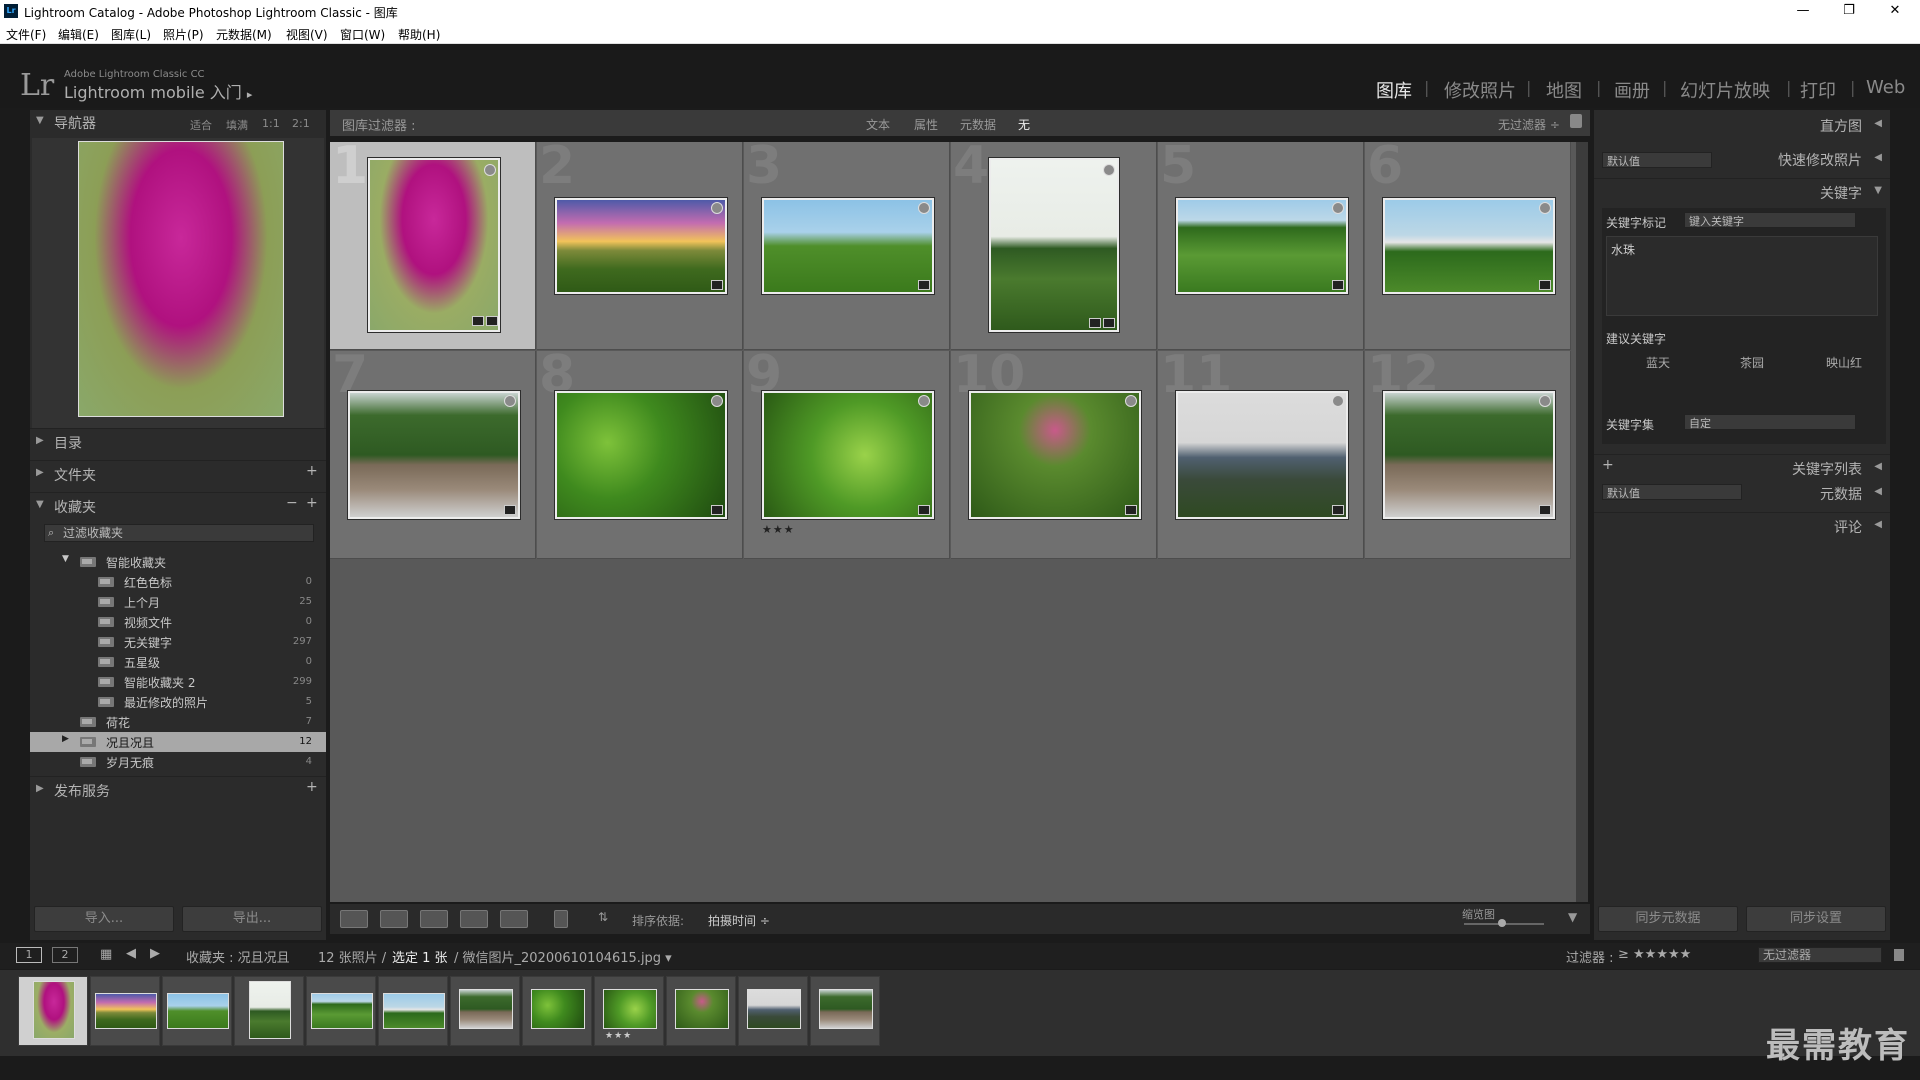  I want to click on nav-fill-option: 填满, so click(237, 125).